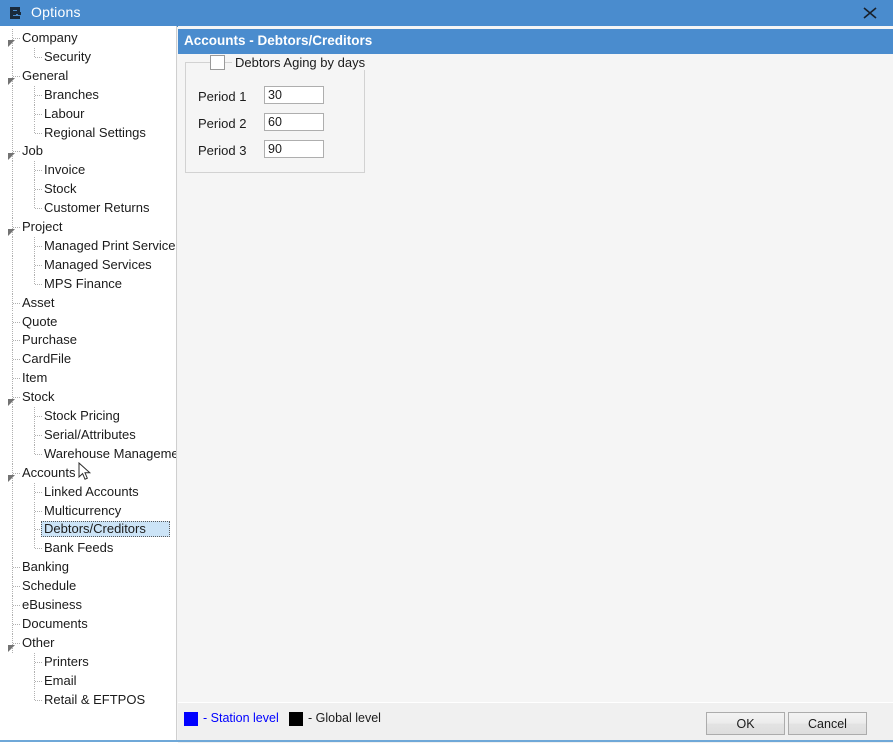 The height and width of the screenshot is (743, 893). I want to click on sidebar-item-label: Project, so click(42, 226).